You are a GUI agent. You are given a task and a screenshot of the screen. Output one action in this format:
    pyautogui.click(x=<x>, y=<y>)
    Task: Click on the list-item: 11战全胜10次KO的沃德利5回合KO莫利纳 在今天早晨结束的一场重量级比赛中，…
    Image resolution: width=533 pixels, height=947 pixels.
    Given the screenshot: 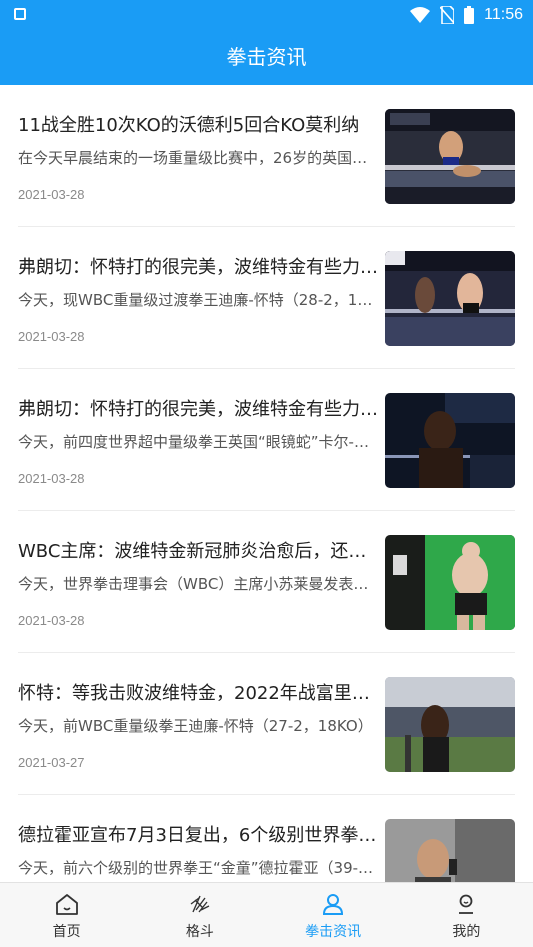 What is the action you would take?
    pyautogui.click(x=266, y=156)
    